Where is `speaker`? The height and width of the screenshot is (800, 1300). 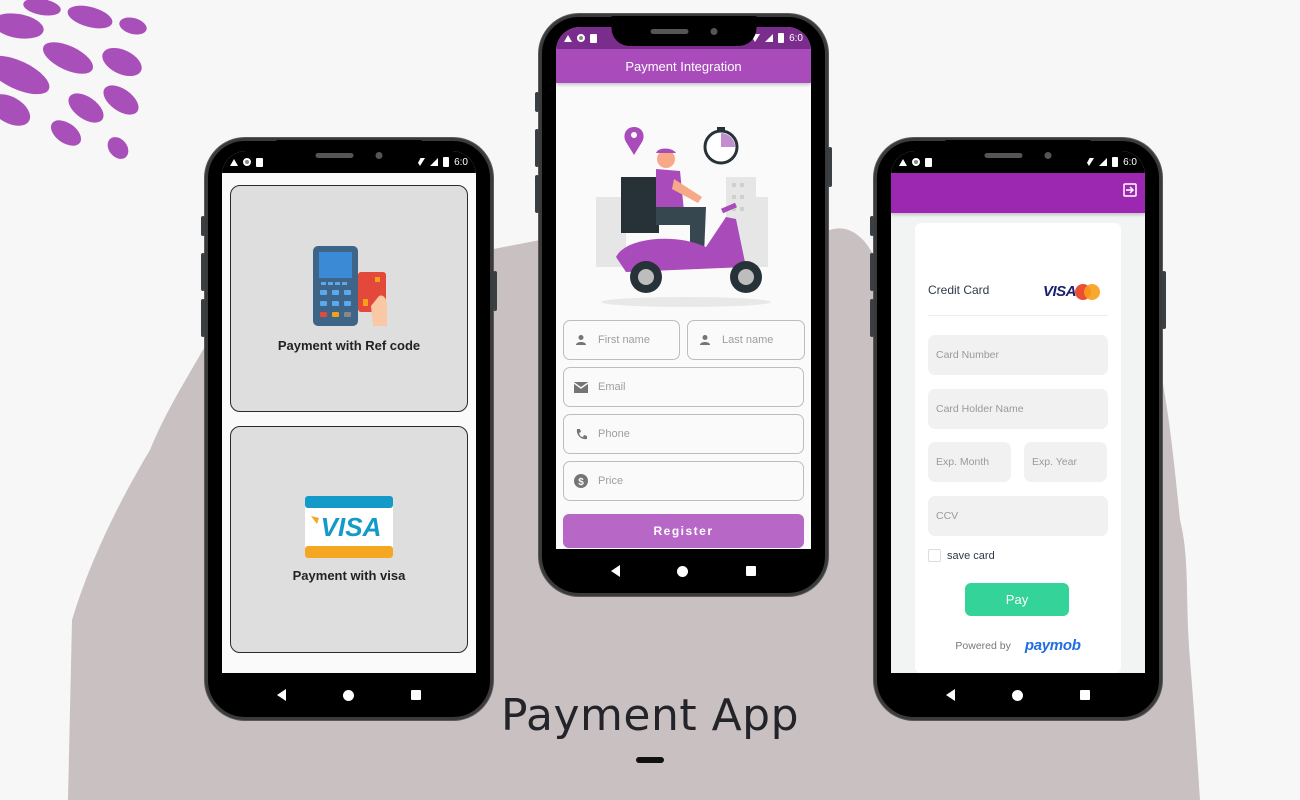 speaker is located at coordinates (334, 155).